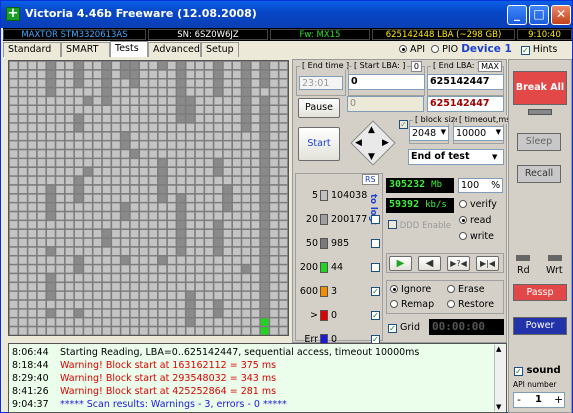  What do you see at coordinates (478, 204) in the screenshot?
I see `verify-option: verify` at bounding box center [478, 204].